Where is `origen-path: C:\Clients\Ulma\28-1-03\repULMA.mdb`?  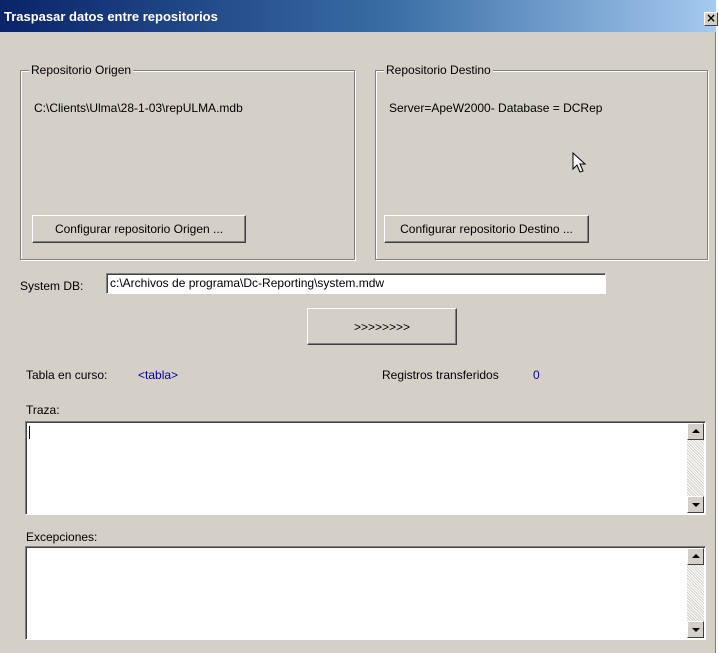
origen-path: C:\Clients\Ulma\28-1-03\repULMA.mdb is located at coordinates (138, 108).